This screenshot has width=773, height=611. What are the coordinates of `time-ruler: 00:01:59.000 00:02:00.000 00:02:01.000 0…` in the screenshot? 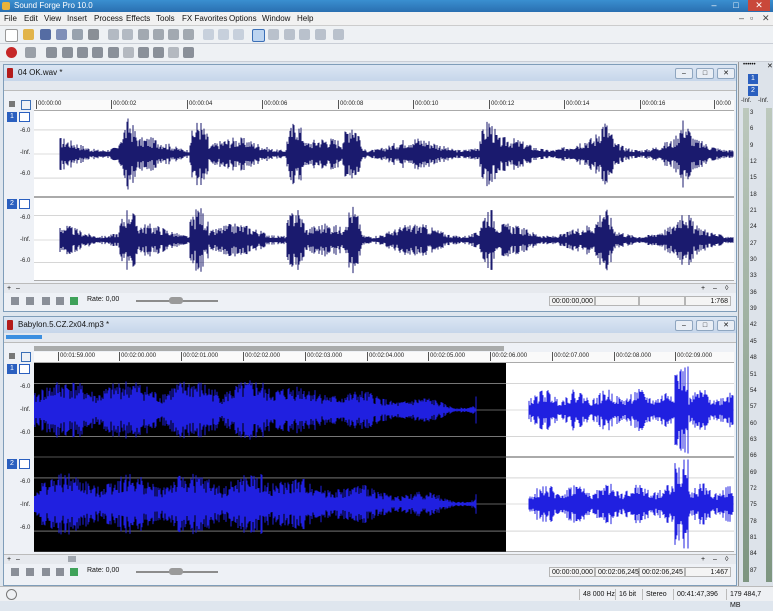 It's located at (384, 357).